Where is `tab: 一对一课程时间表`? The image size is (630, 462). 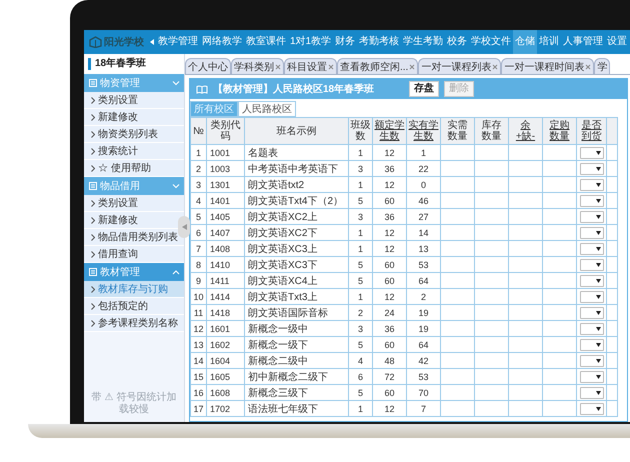
tab: 一对一课程时间表 is located at coordinates (547, 66).